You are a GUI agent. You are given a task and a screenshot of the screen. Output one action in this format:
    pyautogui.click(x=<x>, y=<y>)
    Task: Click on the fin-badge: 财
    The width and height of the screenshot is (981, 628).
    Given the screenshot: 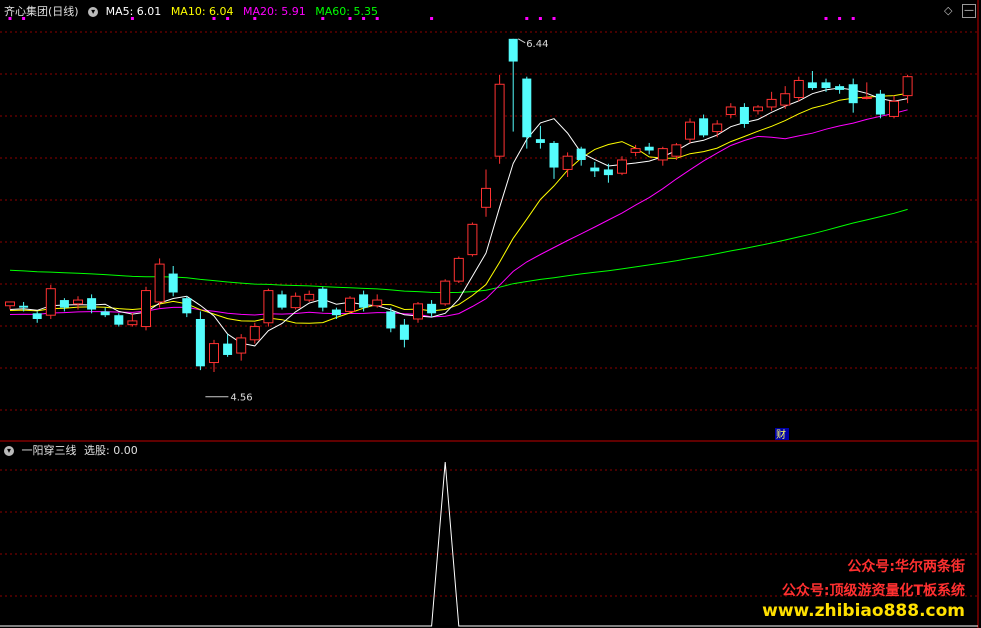 What is the action you would take?
    pyautogui.click(x=781, y=434)
    